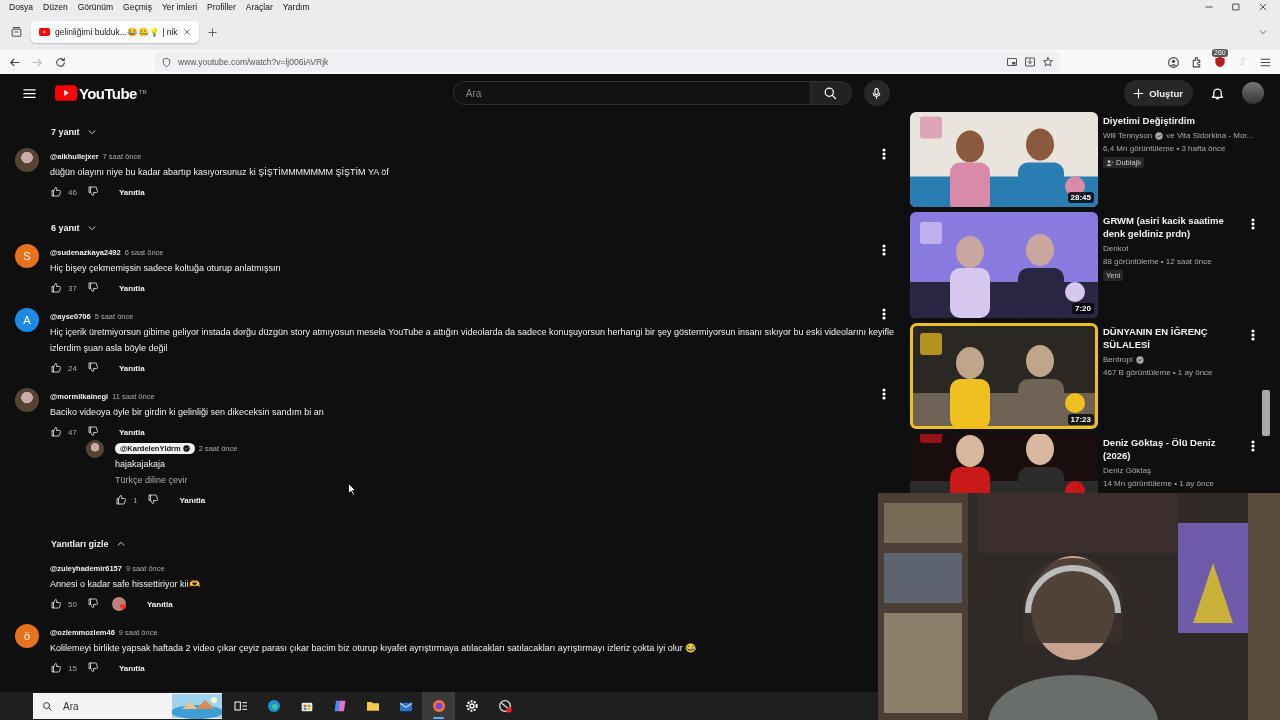 The width and height of the screenshot is (1280, 720). Describe the element at coordinates (72, 668) in the screenshot. I see `like-count: 15` at that location.